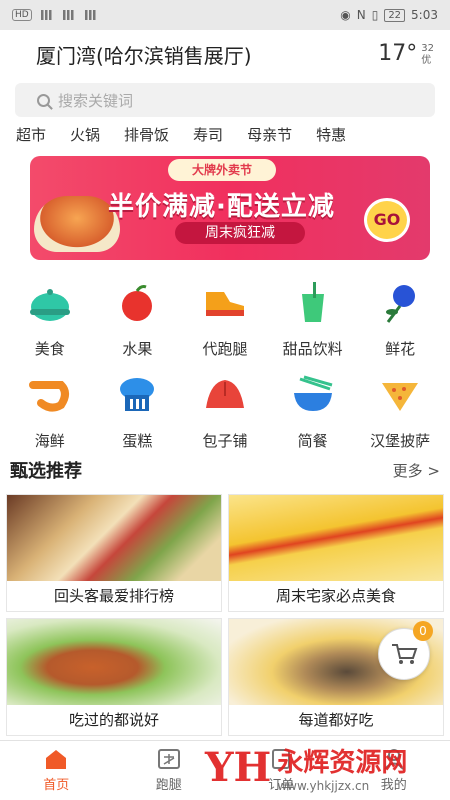 The height and width of the screenshot is (800, 450). Describe the element at coordinates (225, 303) in the screenshot. I see `shoe-icon` at that location.